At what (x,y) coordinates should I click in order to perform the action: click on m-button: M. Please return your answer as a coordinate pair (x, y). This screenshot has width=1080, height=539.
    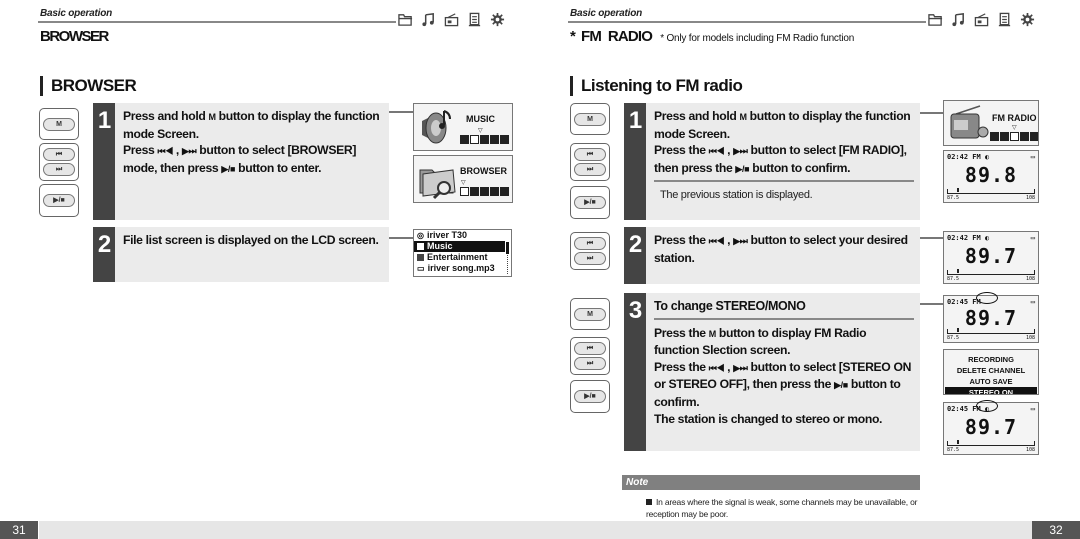
    Looking at the image, I should click on (590, 314).